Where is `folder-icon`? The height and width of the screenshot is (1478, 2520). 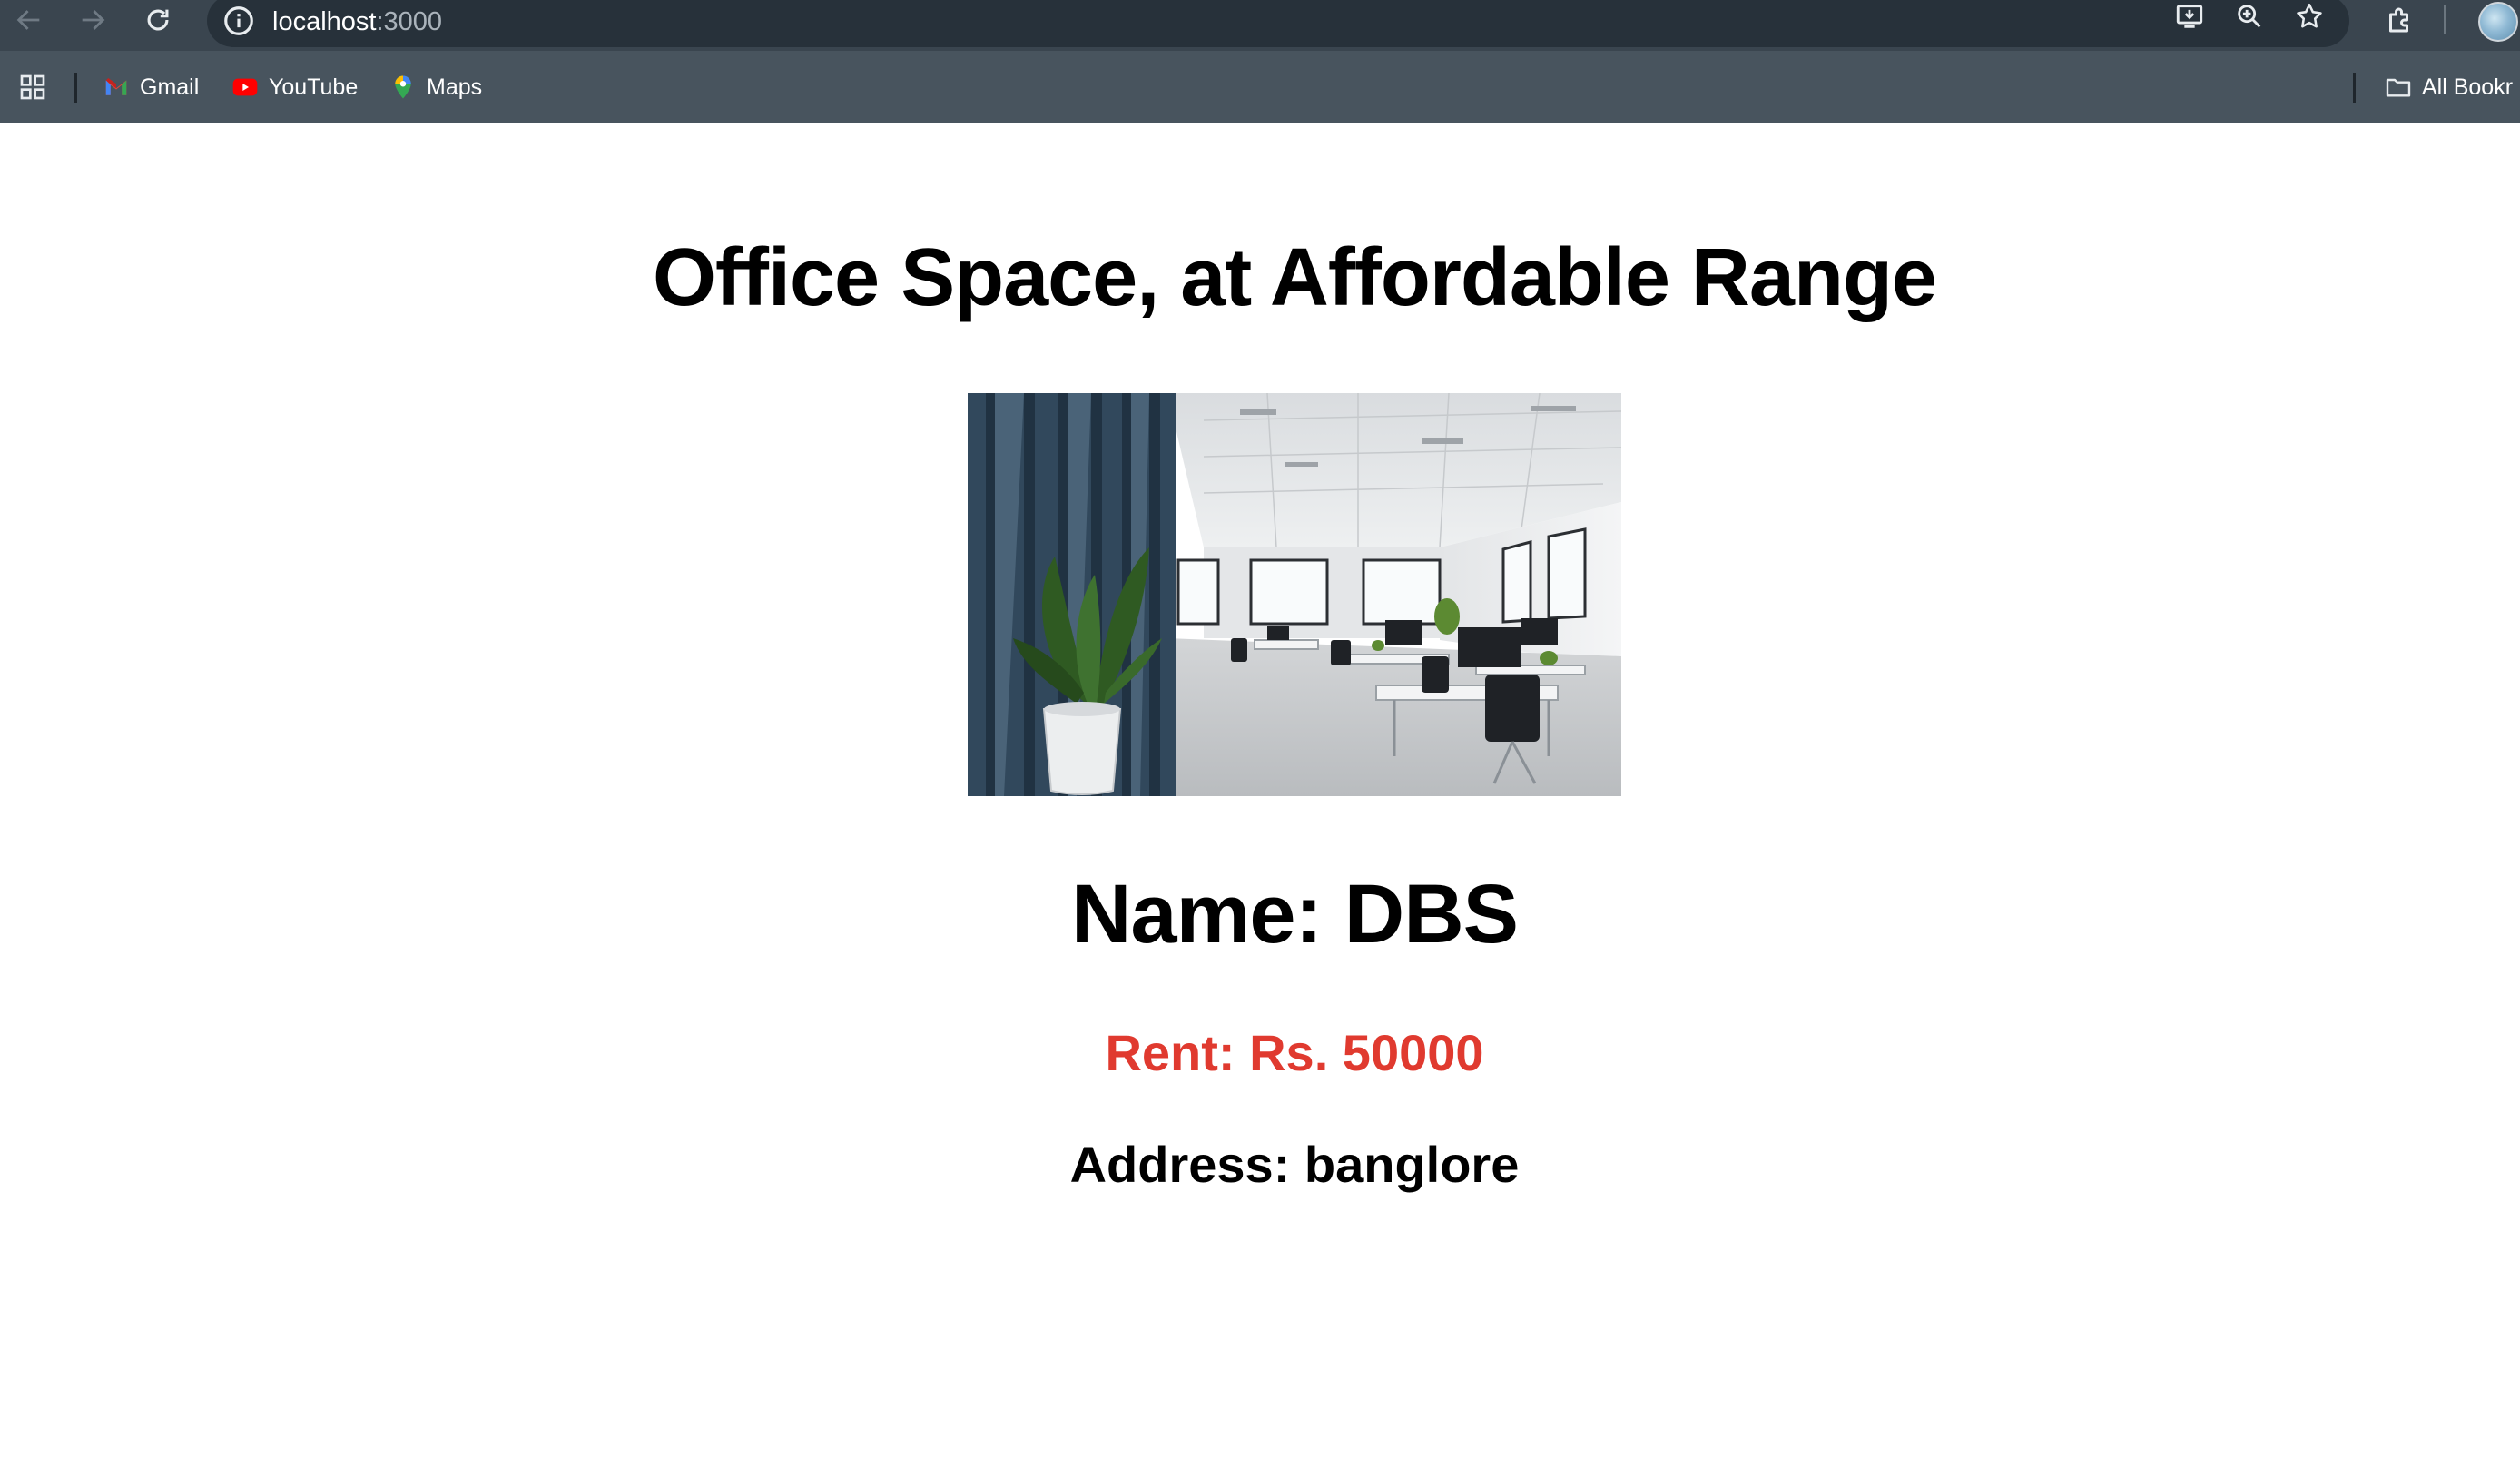 folder-icon is located at coordinates (2398, 87).